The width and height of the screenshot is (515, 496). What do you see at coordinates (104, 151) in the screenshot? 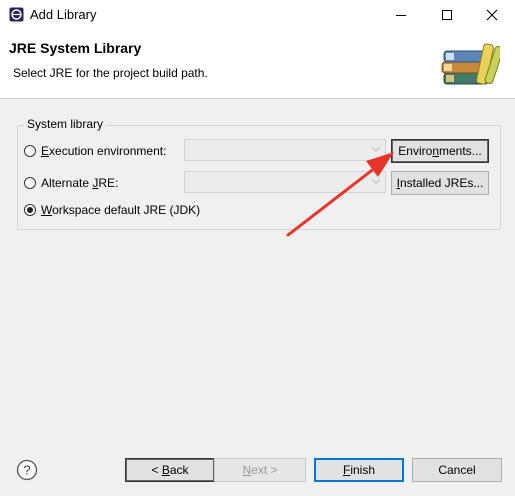
I see `execution-environment-label: Execution environment:` at bounding box center [104, 151].